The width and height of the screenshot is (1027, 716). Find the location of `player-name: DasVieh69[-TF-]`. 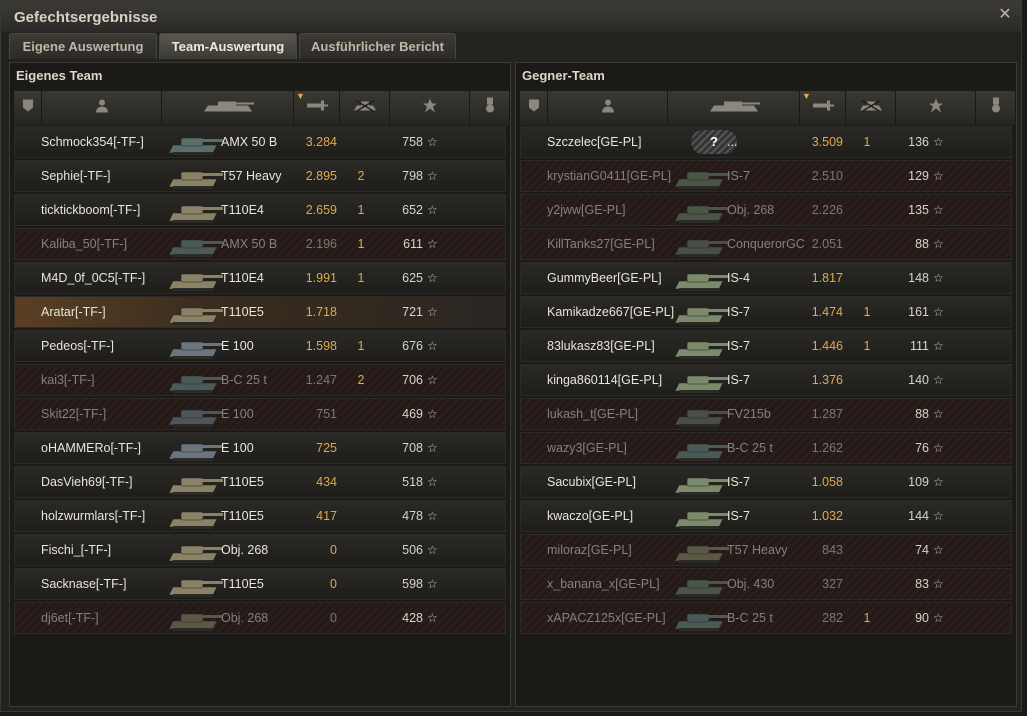

player-name: DasVieh69[-TF-] is located at coordinates (87, 482).